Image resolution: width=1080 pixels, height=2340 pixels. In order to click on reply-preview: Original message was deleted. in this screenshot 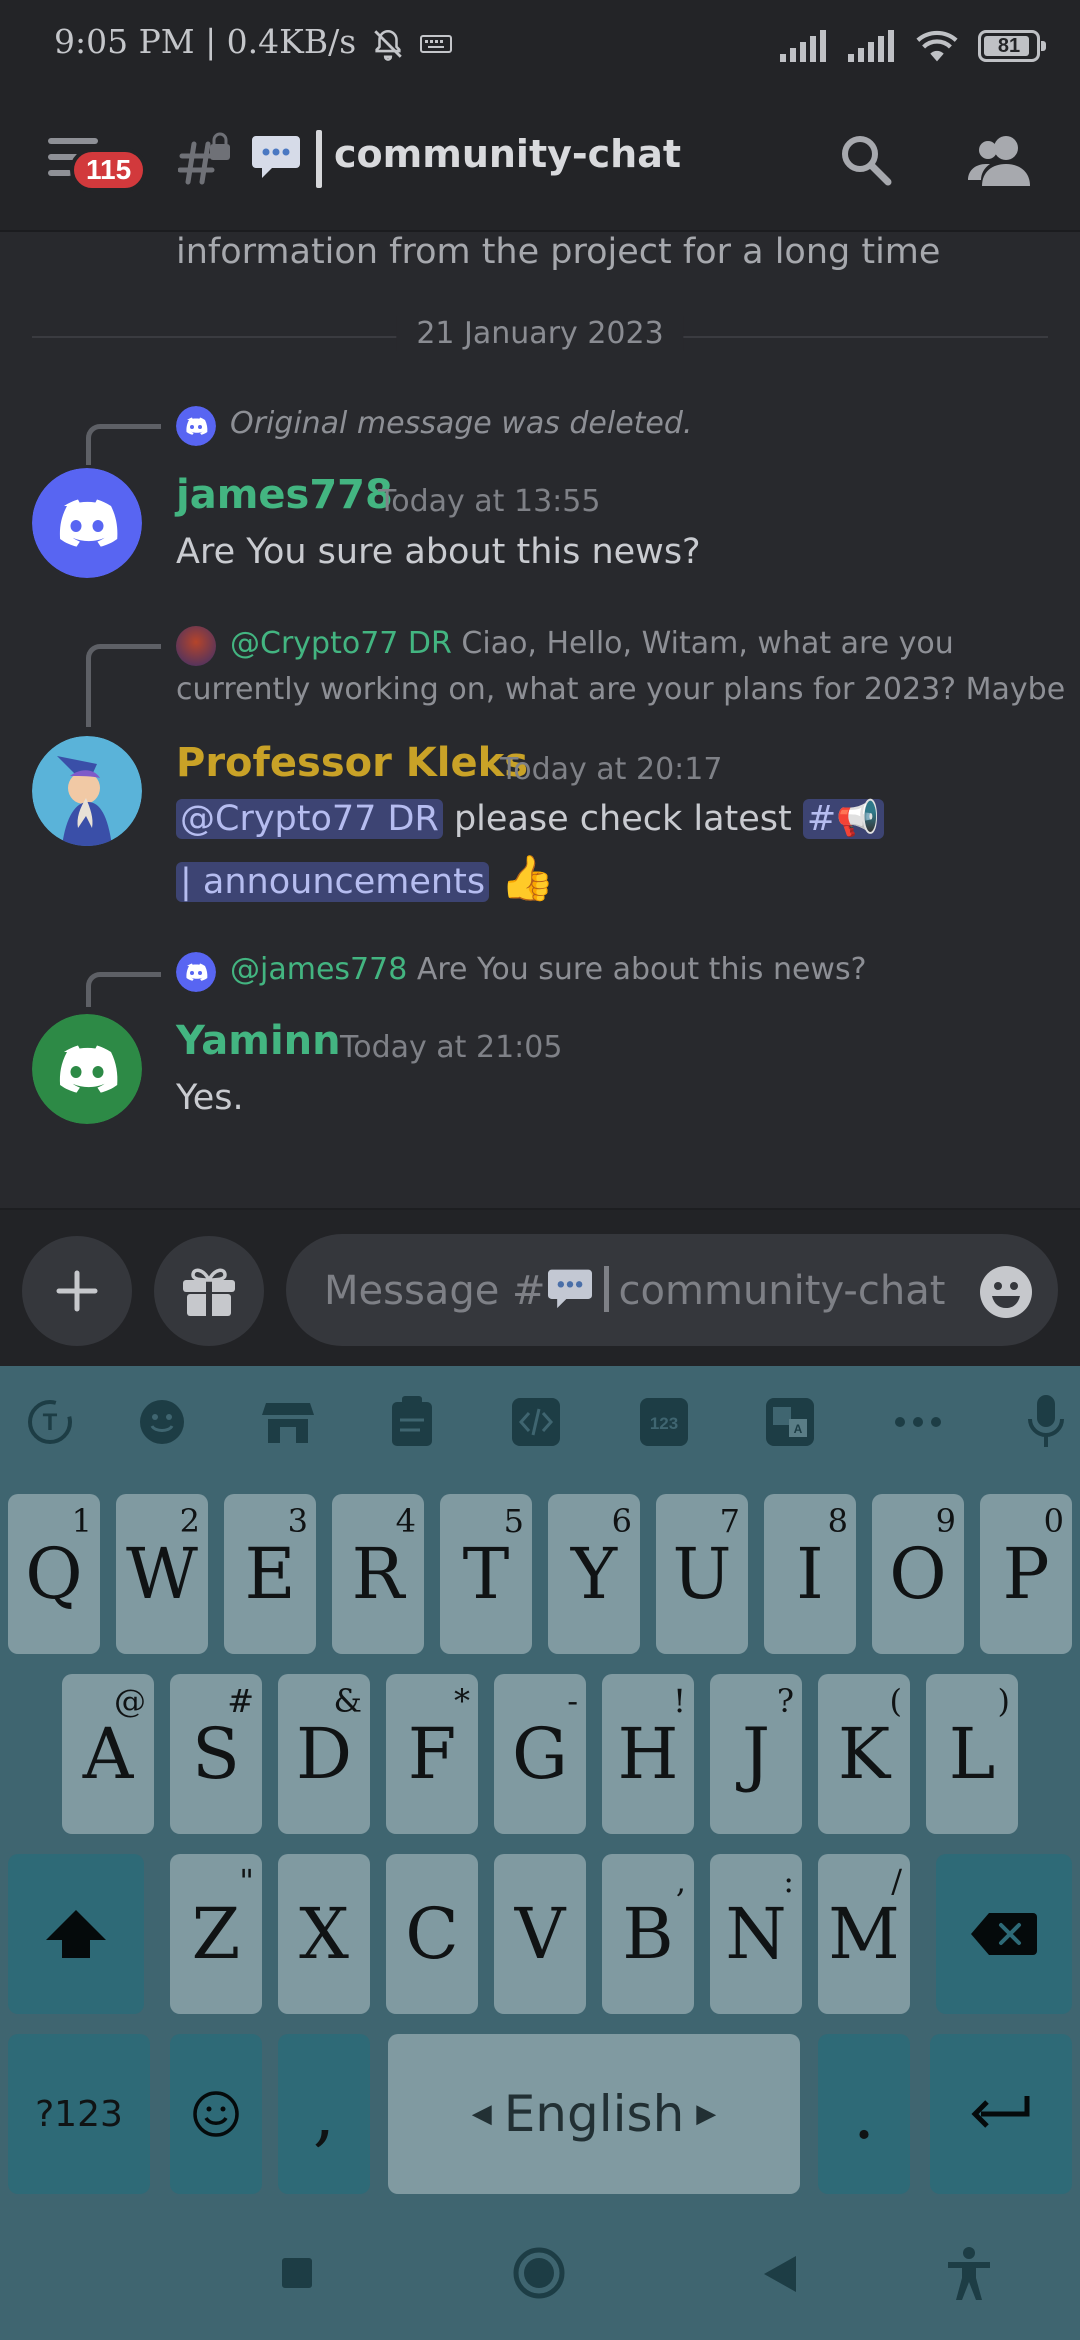, I will do `click(461, 423)`.